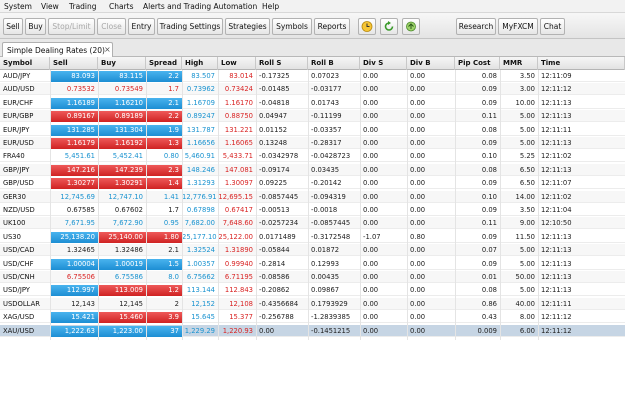 This screenshot has width=625, height=407. Describe the element at coordinates (74, 76) in the screenshot. I see `cell-sell: 83.093` at that location.